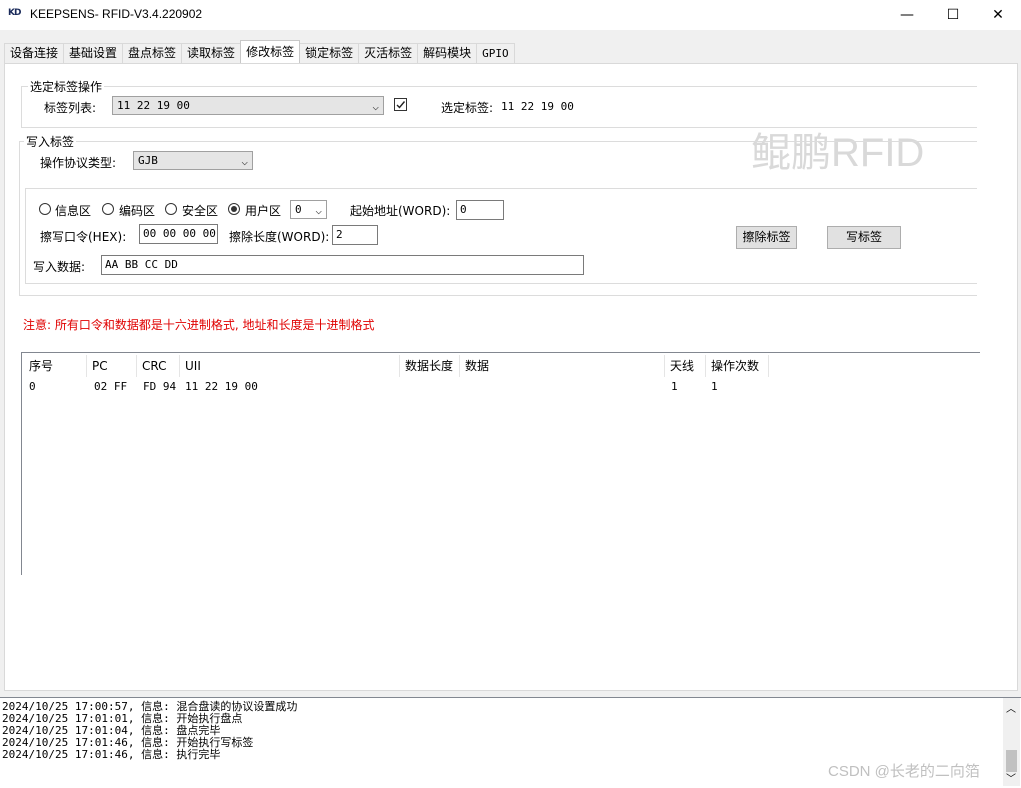 This screenshot has width=1021, height=788. I want to click on select-tag-group-title: 选定标签操作, so click(66, 86).